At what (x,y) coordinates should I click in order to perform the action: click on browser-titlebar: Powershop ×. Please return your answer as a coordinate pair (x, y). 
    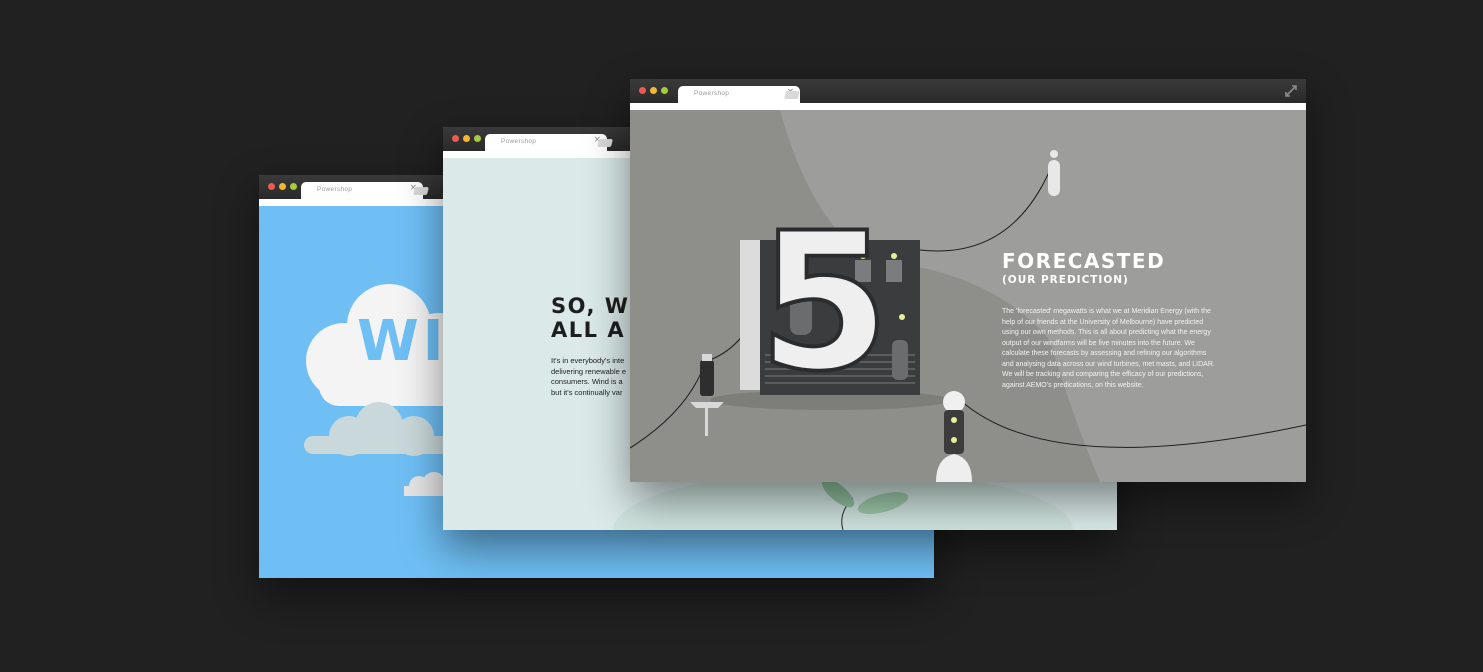
    Looking at the image, I should click on (968, 91).